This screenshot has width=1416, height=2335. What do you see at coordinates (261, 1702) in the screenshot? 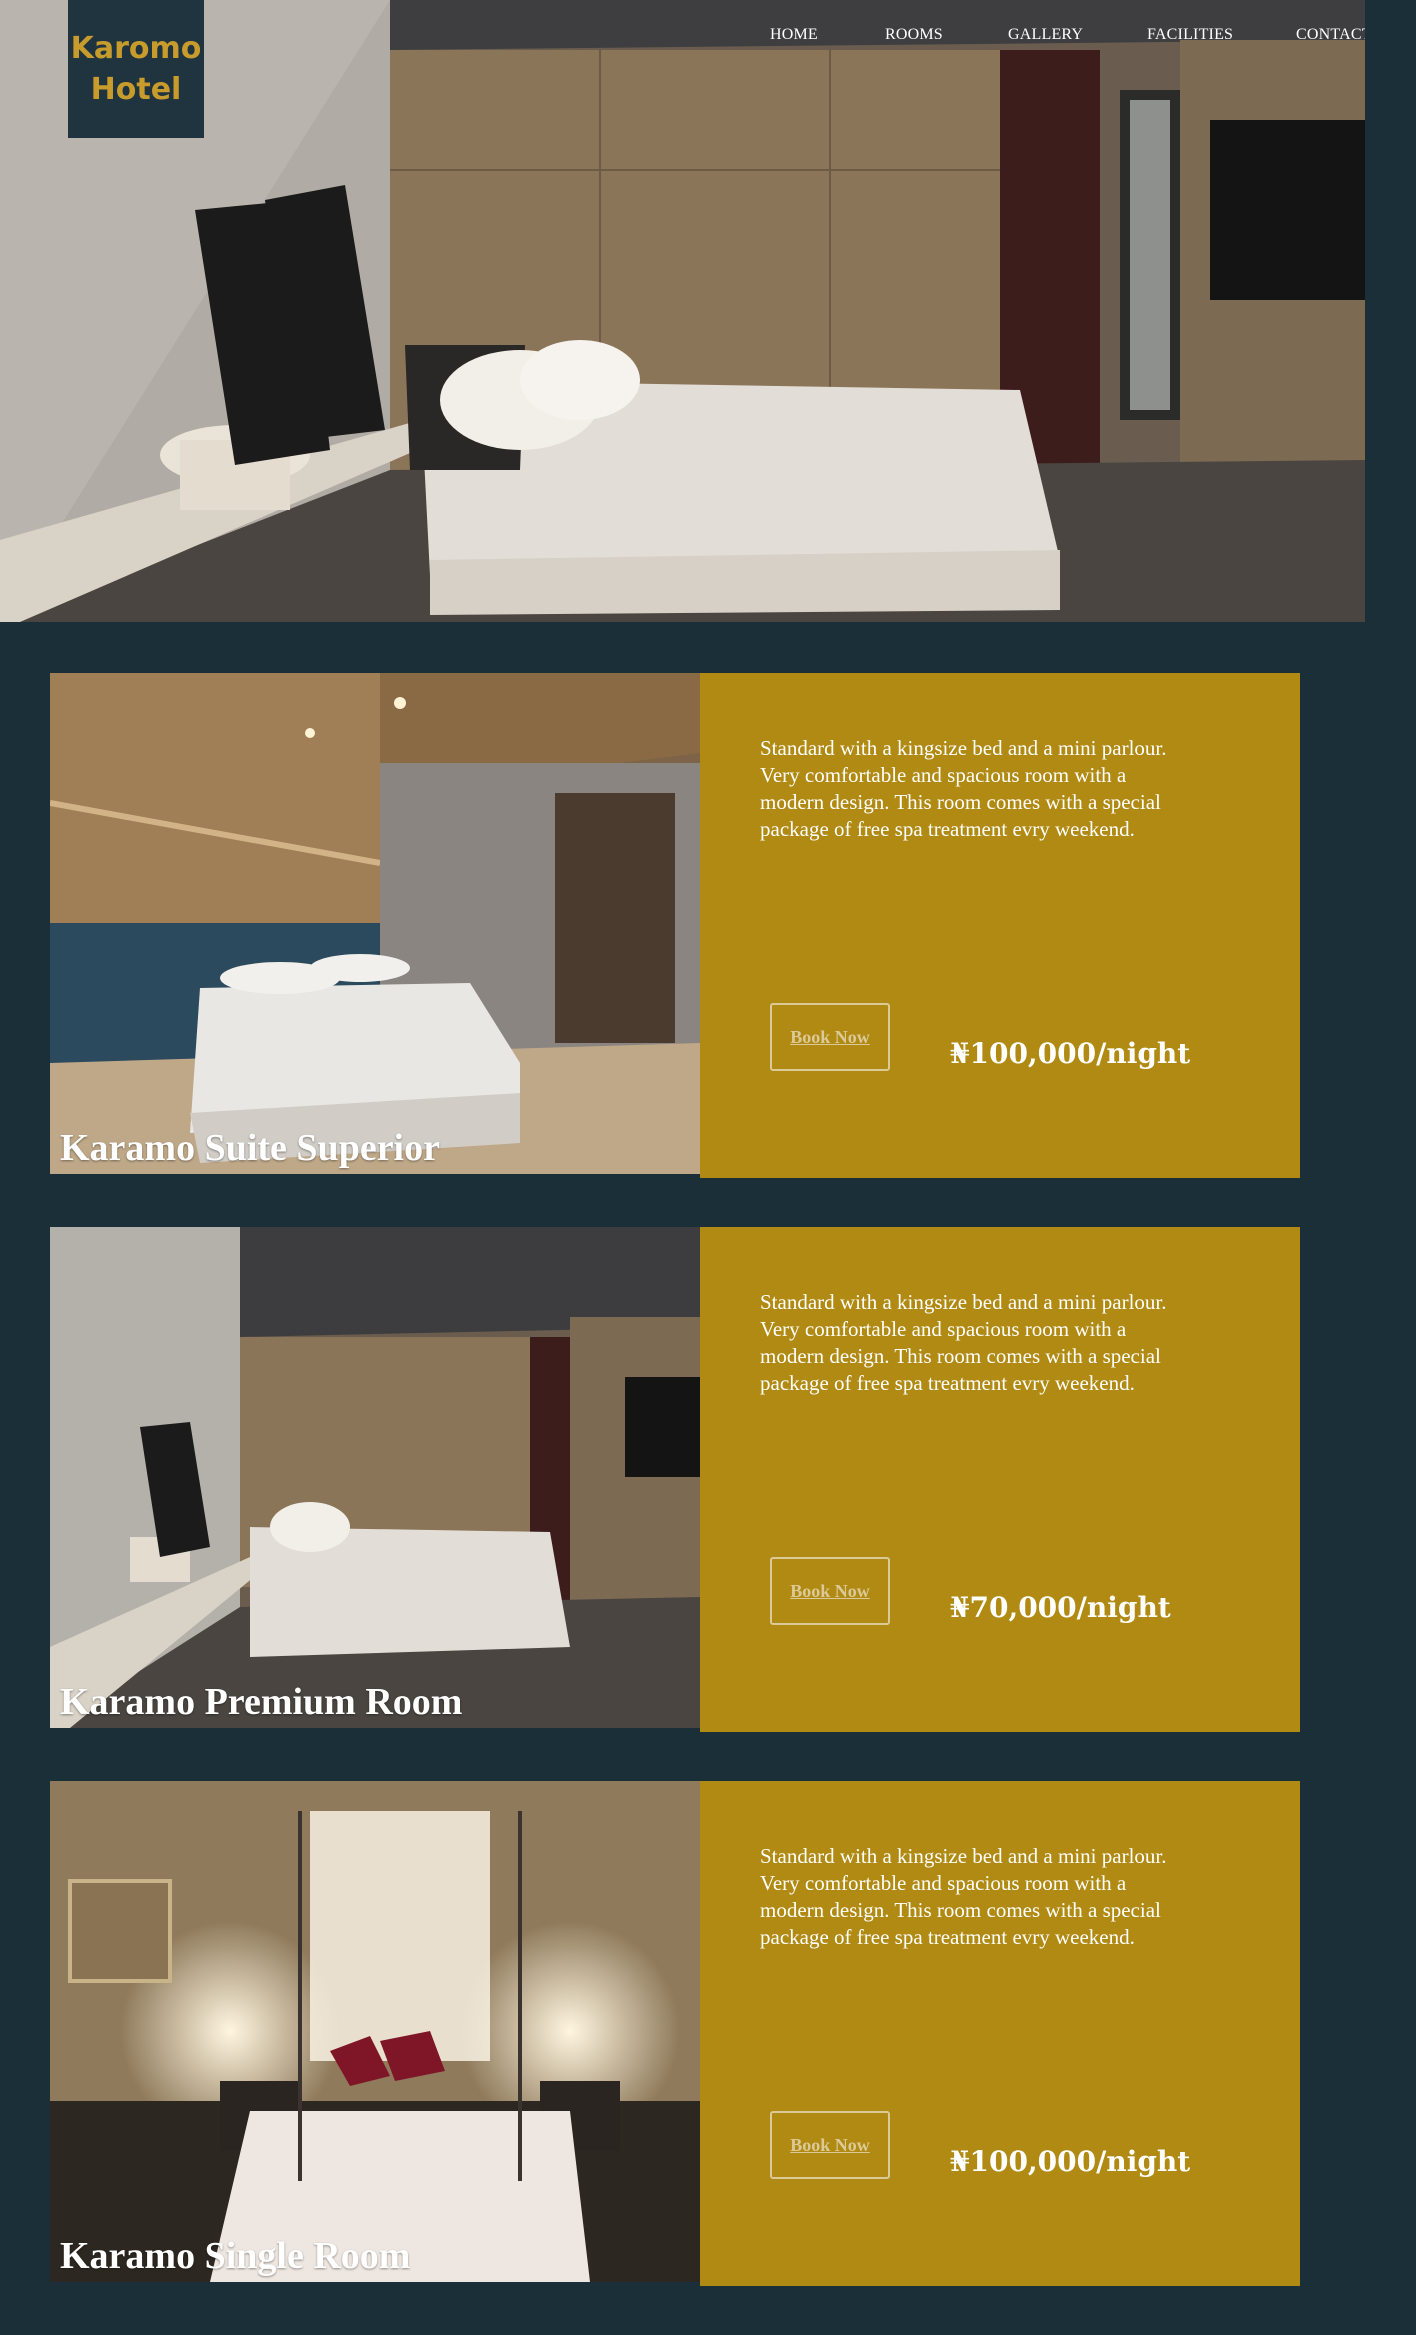
I see `room-name: Karamo Premium Room` at bounding box center [261, 1702].